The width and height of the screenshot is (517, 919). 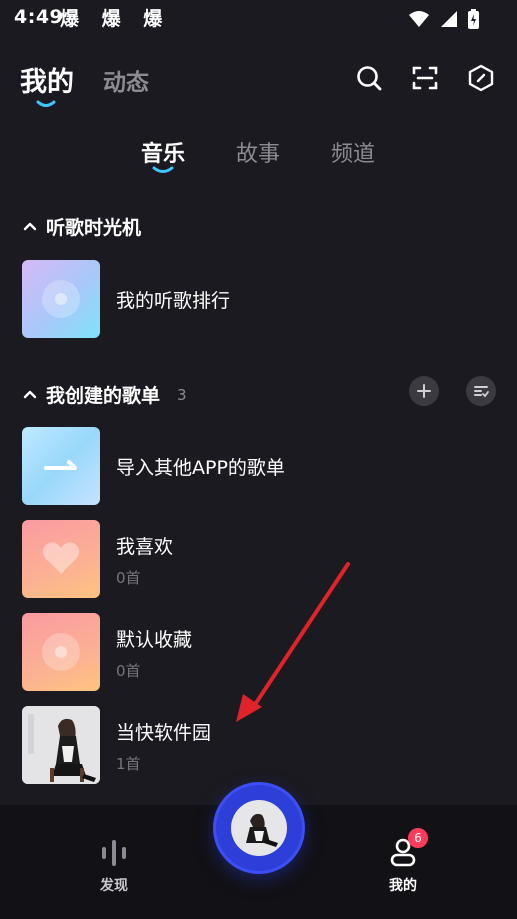 I want to click on now-playing-disc, so click(x=259, y=828).